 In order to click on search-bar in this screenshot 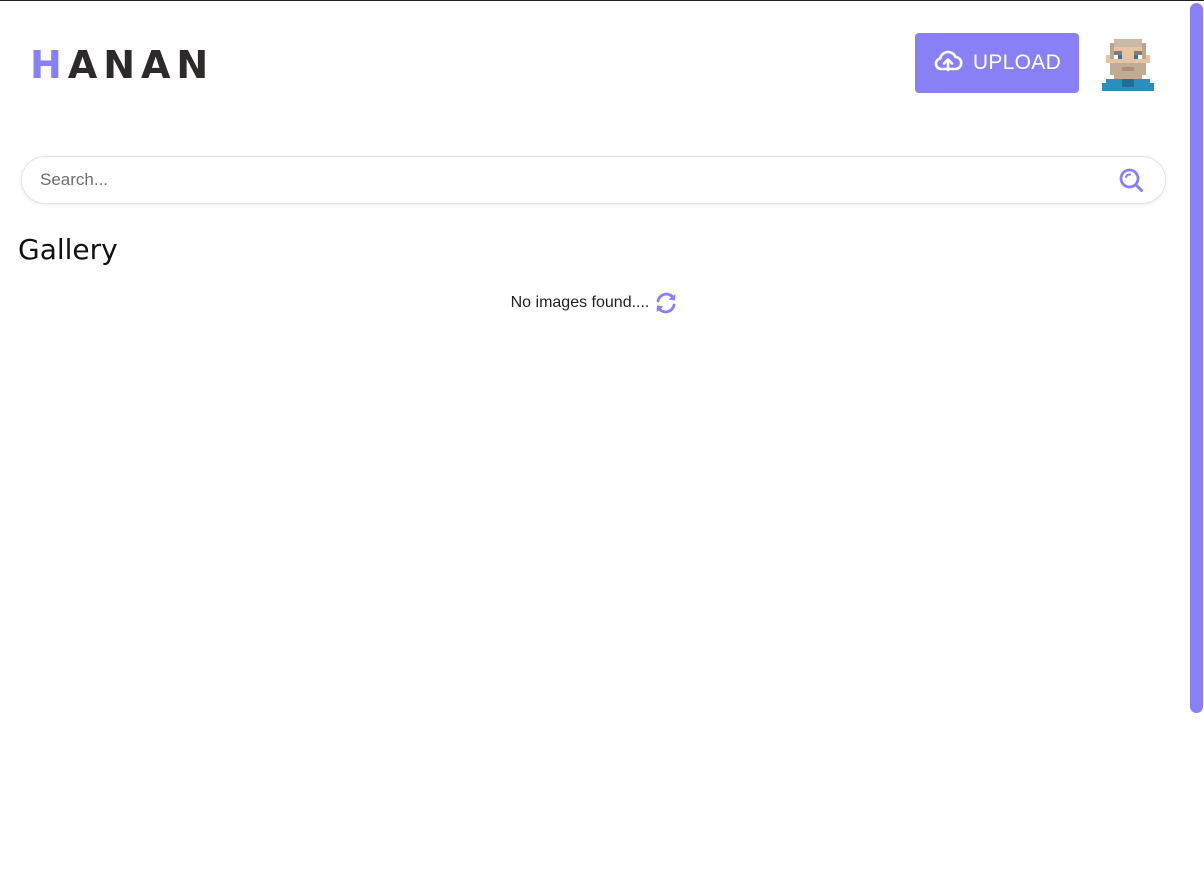, I will do `click(593, 180)`.